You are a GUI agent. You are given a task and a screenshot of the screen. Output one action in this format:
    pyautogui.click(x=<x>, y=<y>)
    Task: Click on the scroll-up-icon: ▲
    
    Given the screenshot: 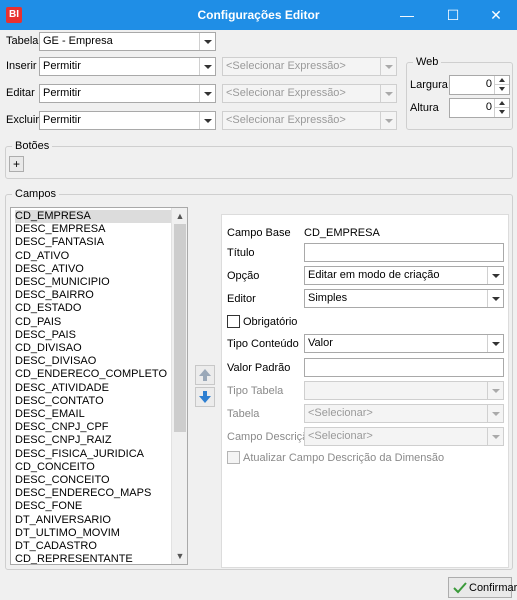 What is the action you would take?
    pyautogui.click(x=180, y=216)
    